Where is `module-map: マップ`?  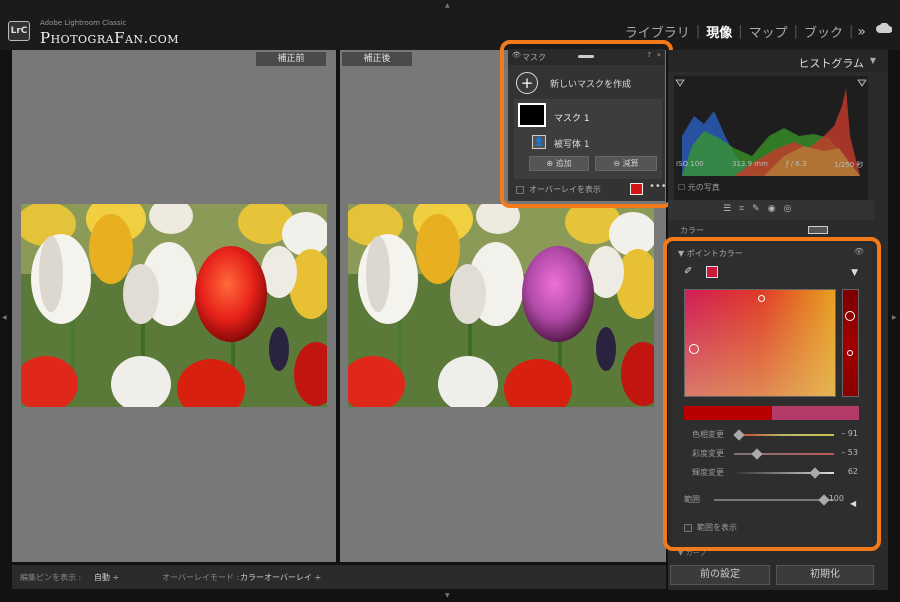 module-map: マップ is located at coordinates (768, 31).